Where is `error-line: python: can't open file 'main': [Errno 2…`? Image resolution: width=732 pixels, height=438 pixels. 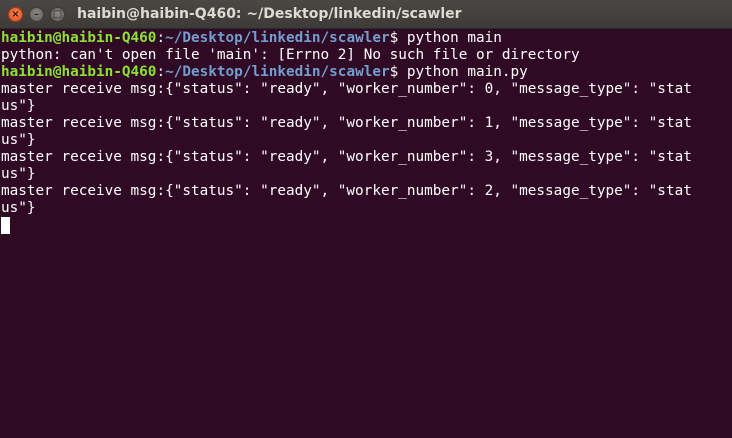 error-line: python: can't open file 'main': [Errno 2… is located at coordinates (290, 55).